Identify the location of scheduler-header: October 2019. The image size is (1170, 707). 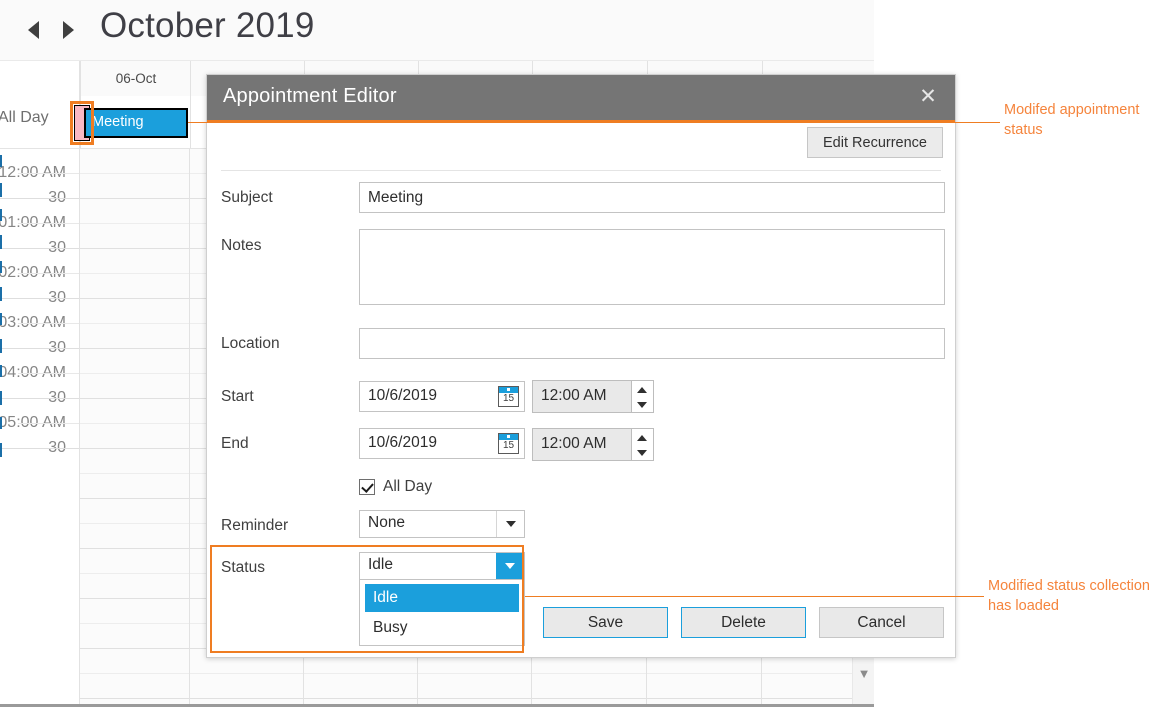
(437, 30).